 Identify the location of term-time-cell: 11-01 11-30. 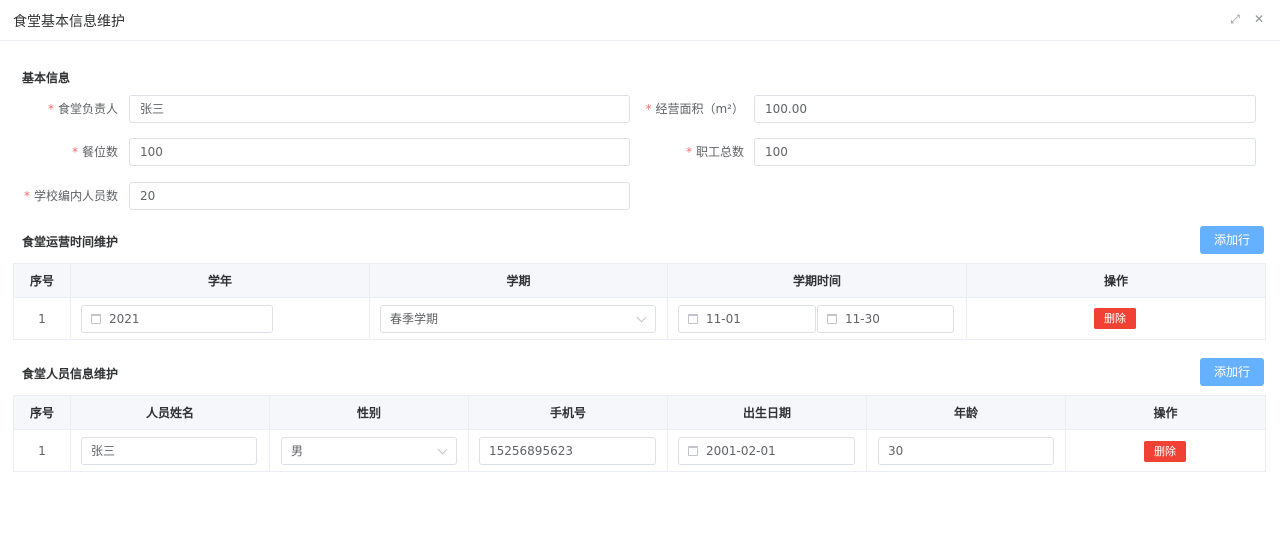
(817, 318).